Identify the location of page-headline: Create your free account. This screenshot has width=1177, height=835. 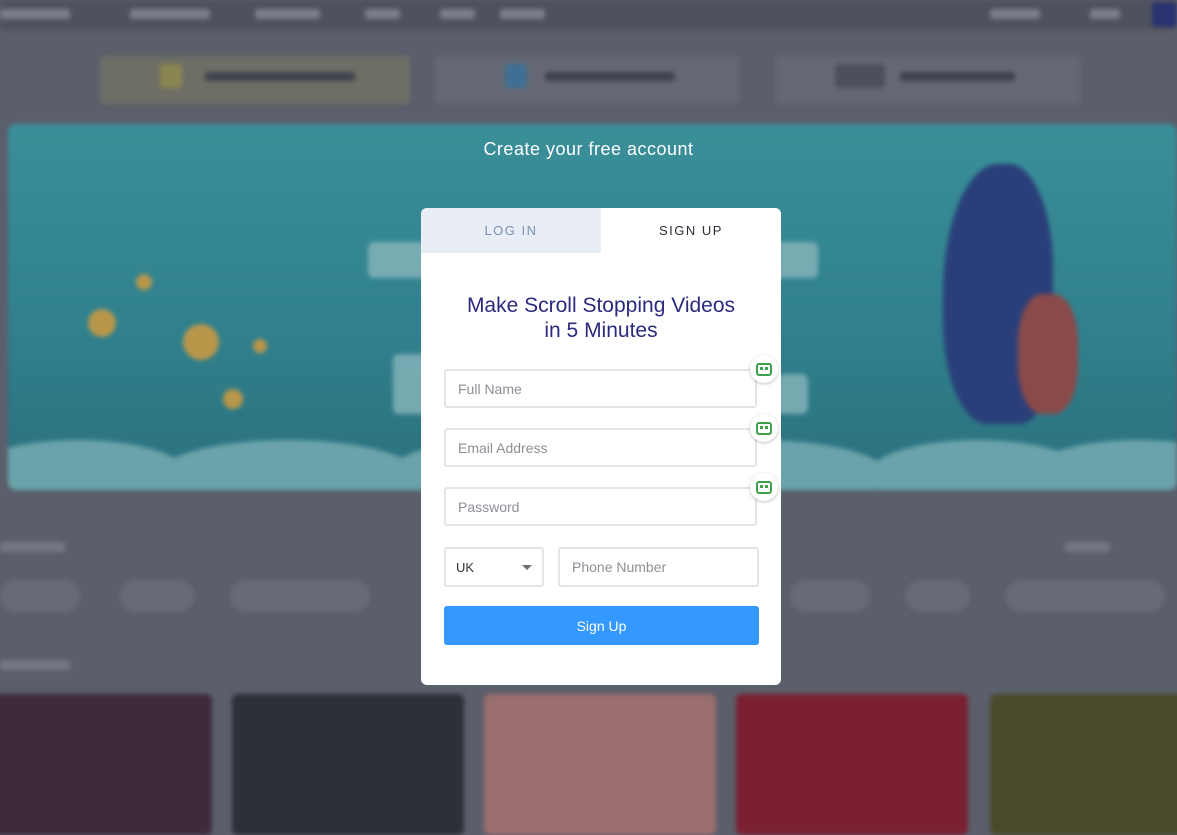
(588, 149).